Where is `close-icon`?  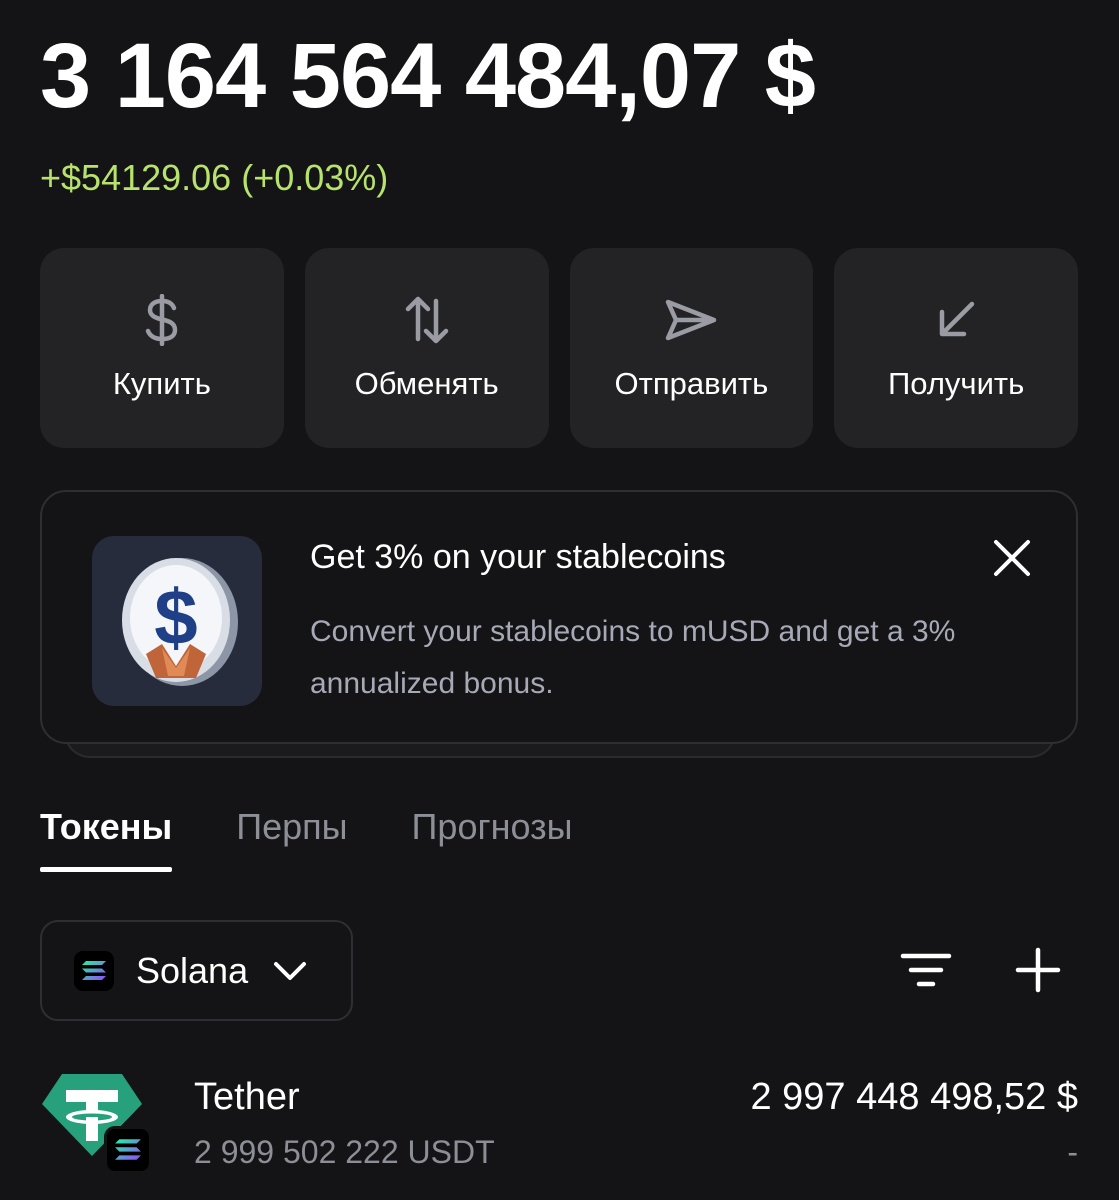 close-icon is located at coordinates (1012, 558).